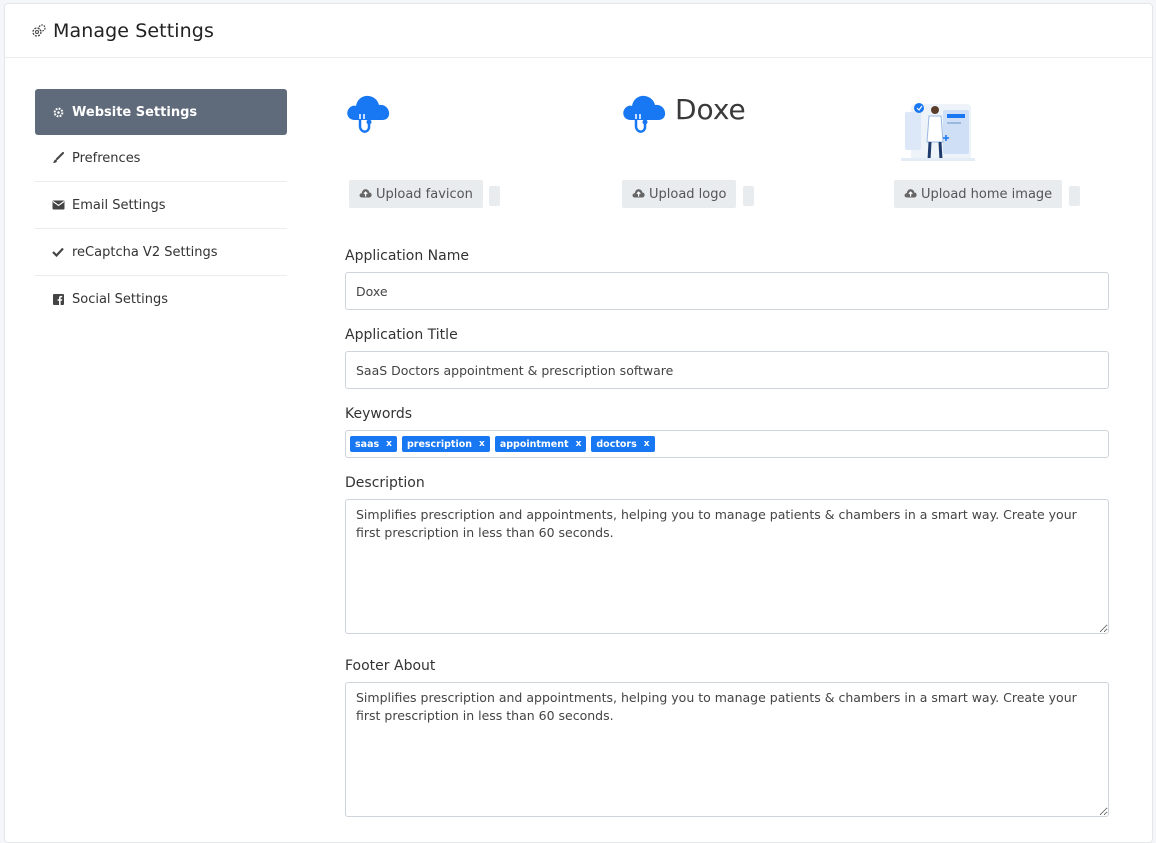 This screenshot has width=1156, height=843. Describe the element at coordinates (58, 299) in the screenshot. I see `facebook-icon` at that location.